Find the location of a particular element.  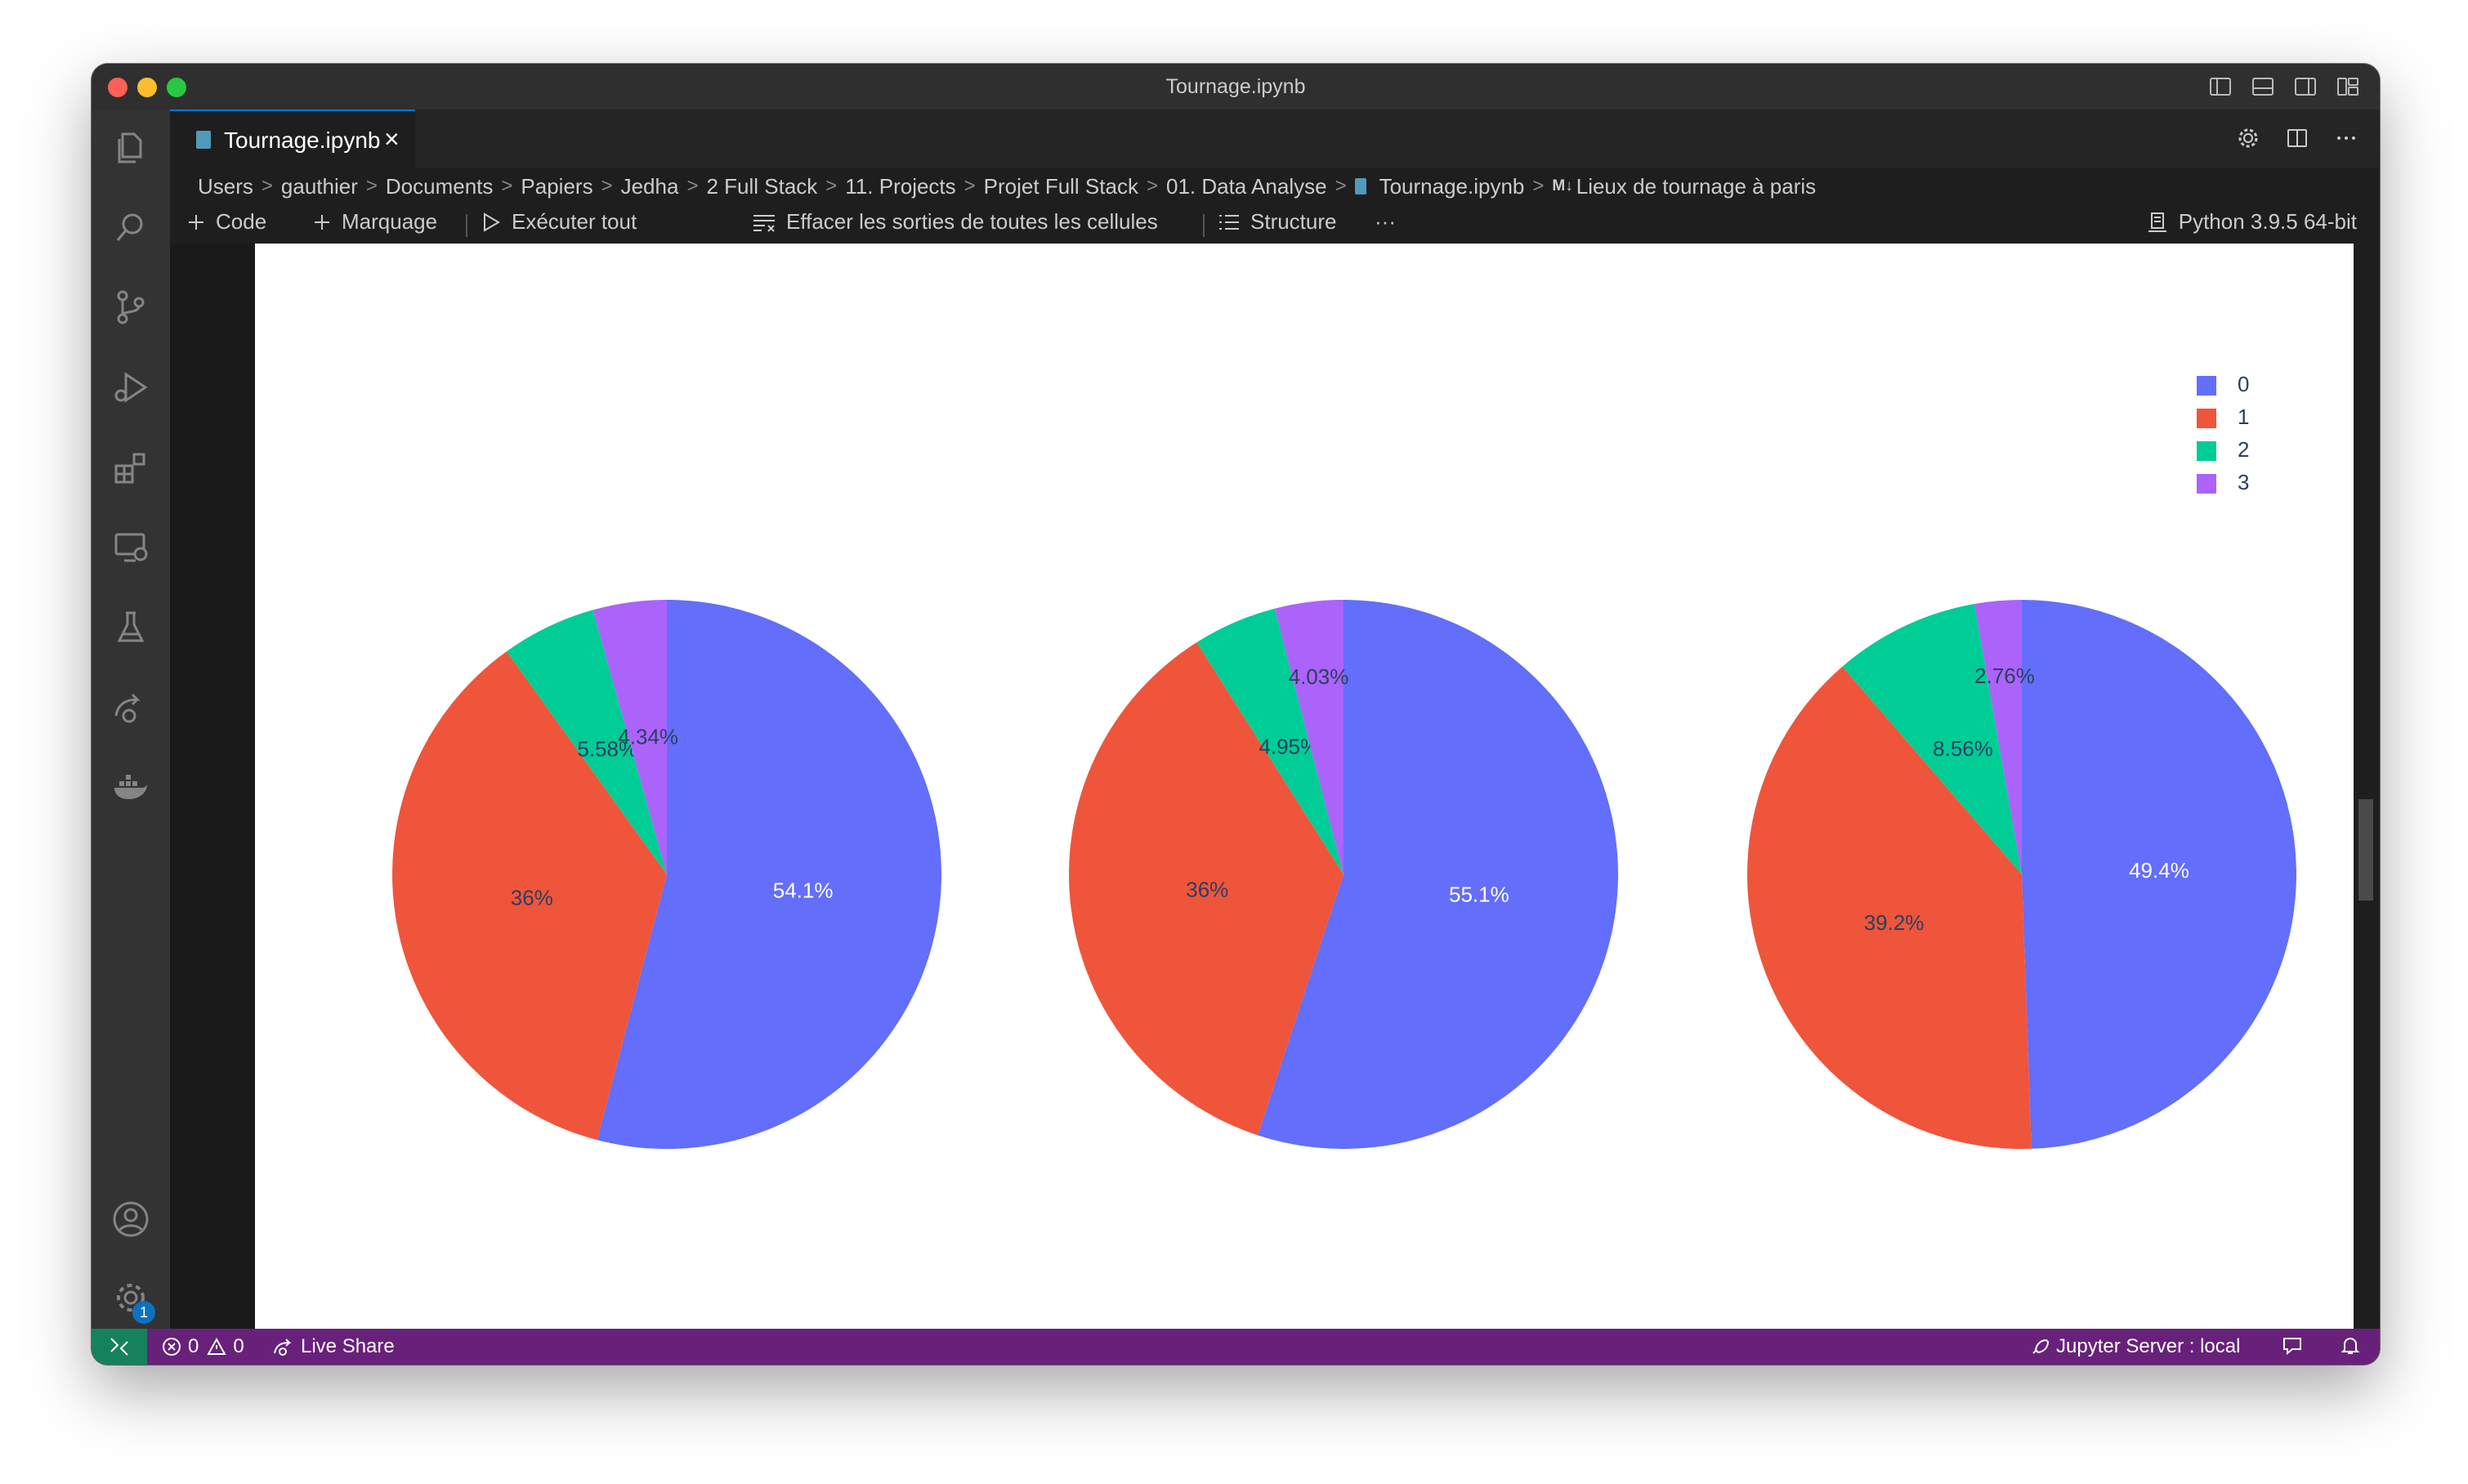

window-title: Tournage.ipynb is located at coordinates (1236, 86).